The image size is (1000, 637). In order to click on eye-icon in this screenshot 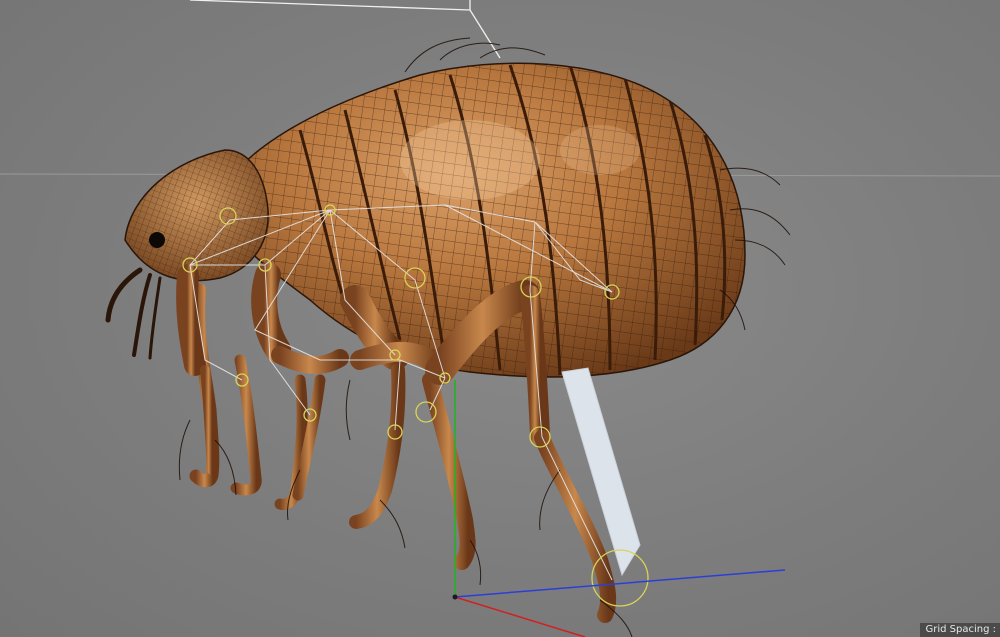, I will do `click(157, 240)`.